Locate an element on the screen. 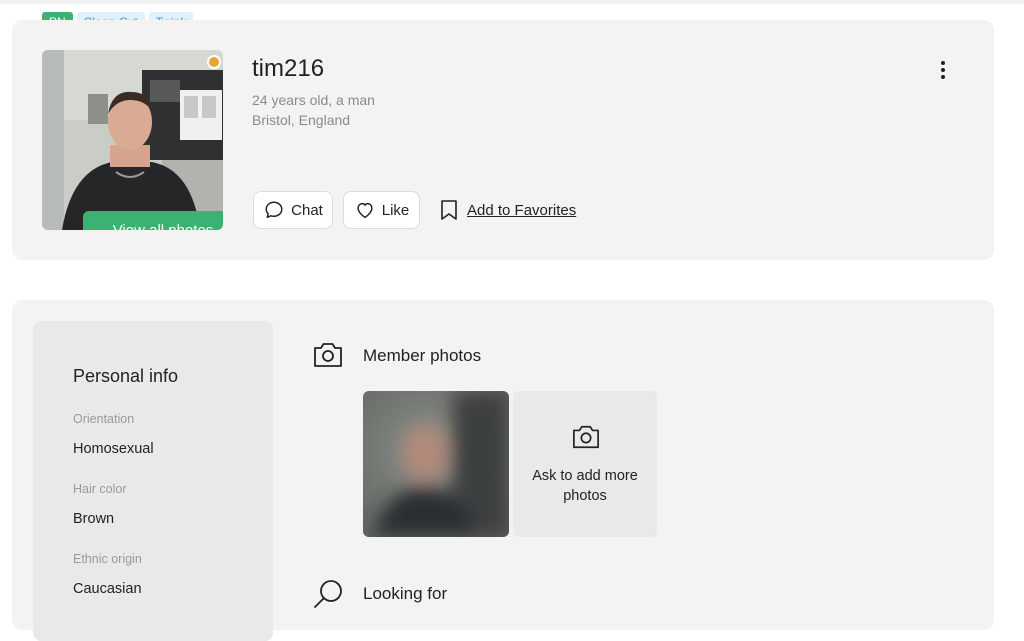  member-photo-thumbnail is located at coordinates (436, 464).